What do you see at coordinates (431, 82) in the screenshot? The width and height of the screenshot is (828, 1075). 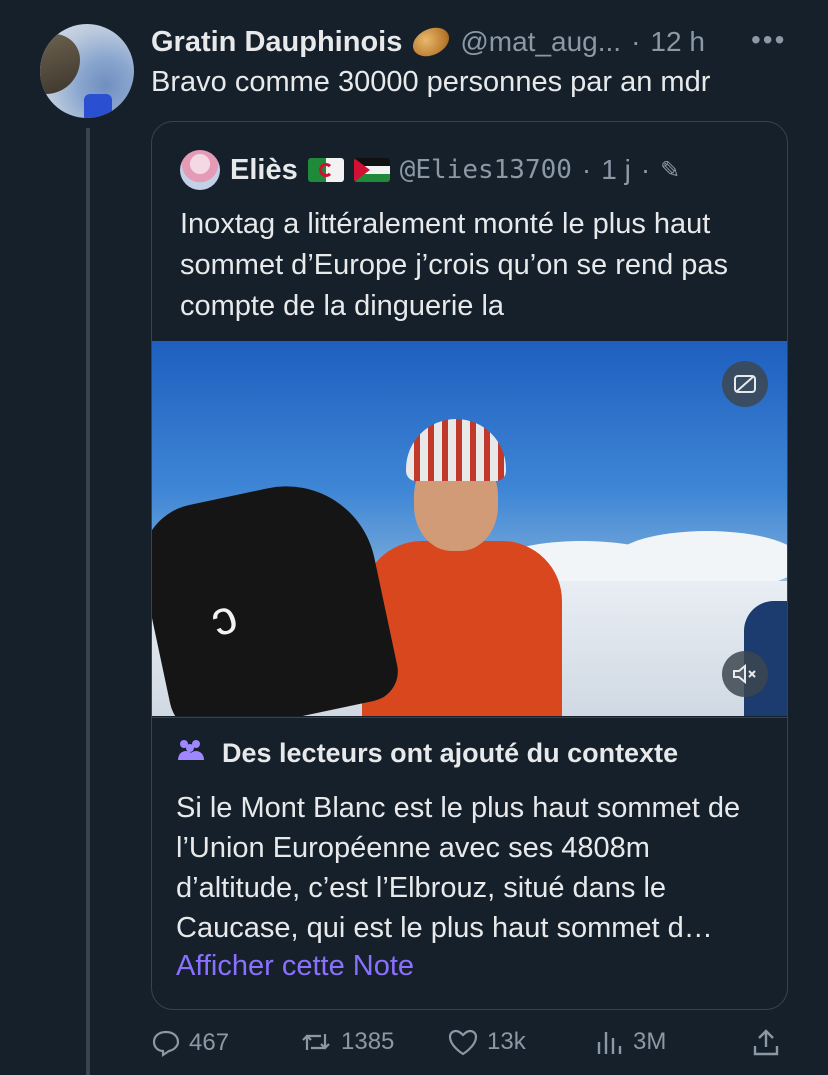 I see `tweet-text: Bravo comme 30000 personnes par an mdr` at bounding box center [431, 82].